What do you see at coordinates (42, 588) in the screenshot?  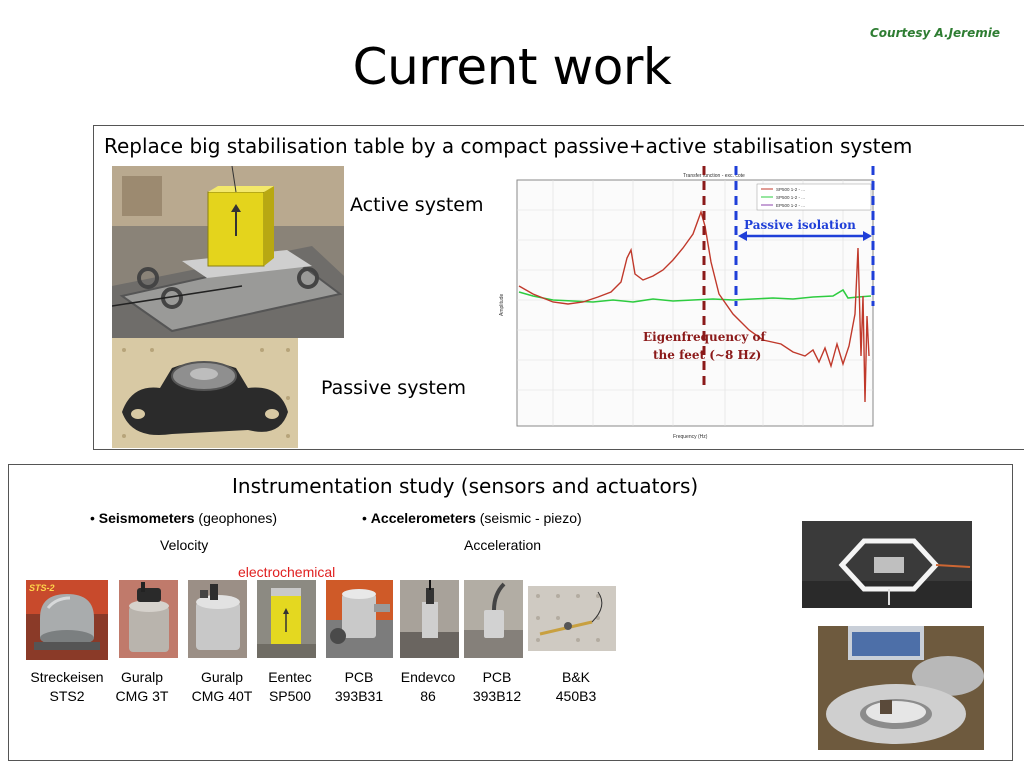 I see `sts2-tag: STS-2` at bounding box center [42, 588].